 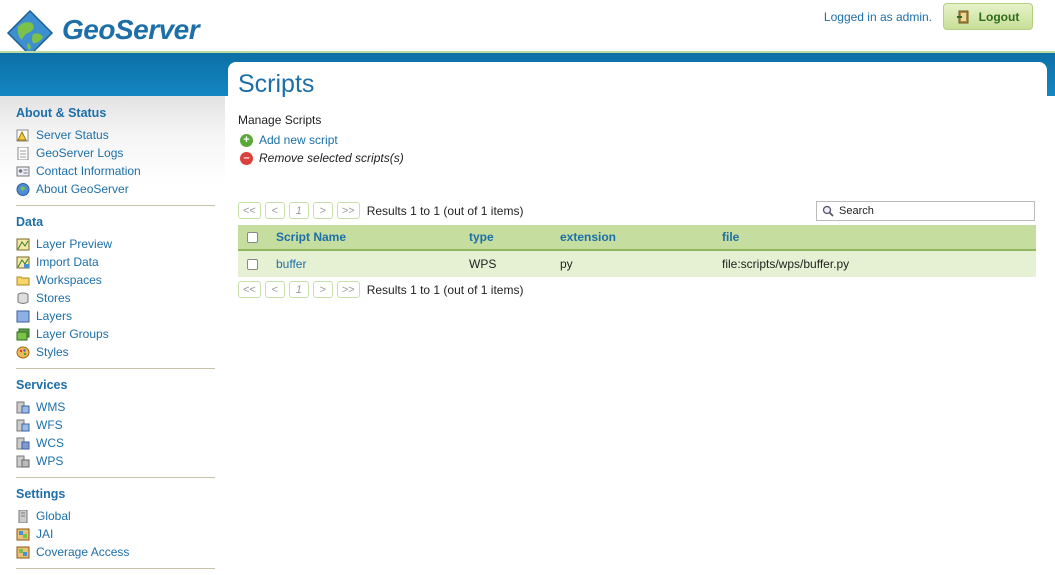 I want to click on layers-icon, so click(x=23, y=316).